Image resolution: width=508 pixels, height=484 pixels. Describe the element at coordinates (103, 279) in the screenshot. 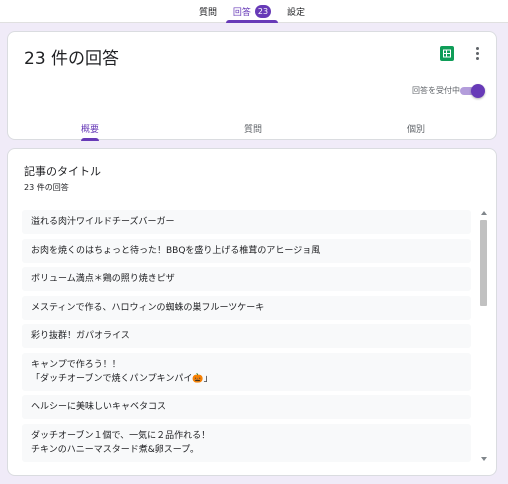

I see `response-text: ボリューム満点＊鶏の照り焼きピザ` at that location.